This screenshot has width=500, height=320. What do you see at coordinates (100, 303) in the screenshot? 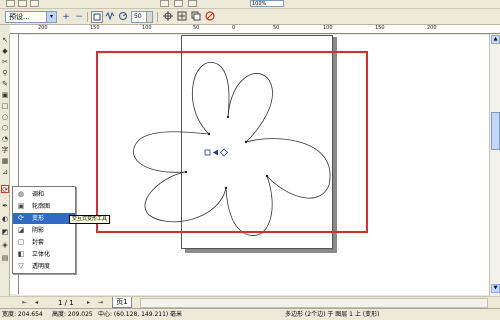
I see `last-page-icon: ⇥` at bounding box center [100, 303].